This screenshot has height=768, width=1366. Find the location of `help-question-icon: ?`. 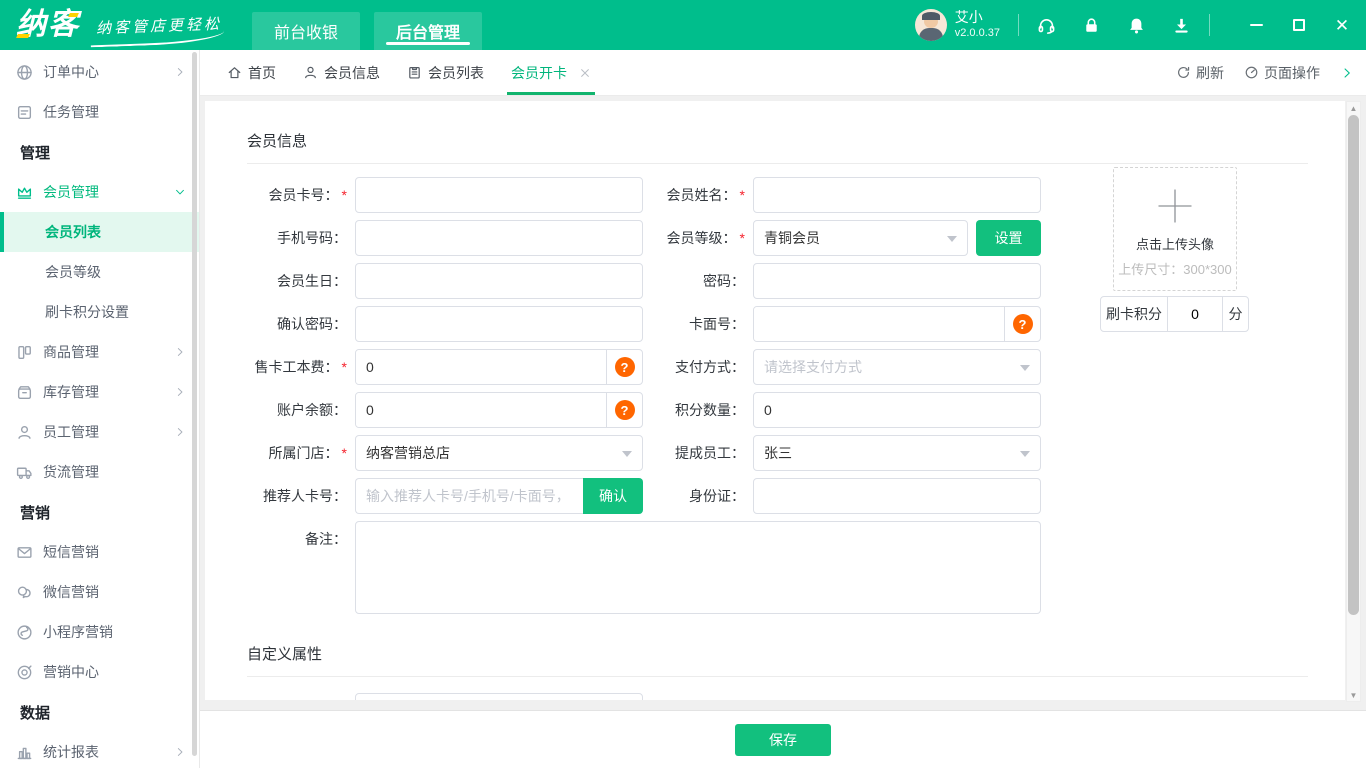

help-question-icon: ? is located at coordinates (1022, 324).